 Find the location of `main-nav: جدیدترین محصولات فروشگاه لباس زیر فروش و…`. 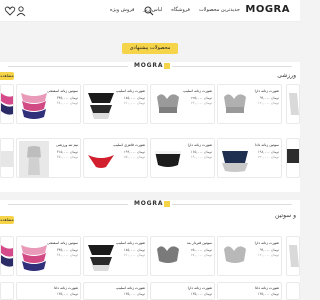

main-nav: جدیدترین محصولات فروشگاه لباس زیر فروش و… is located at coordinates (170, 10).